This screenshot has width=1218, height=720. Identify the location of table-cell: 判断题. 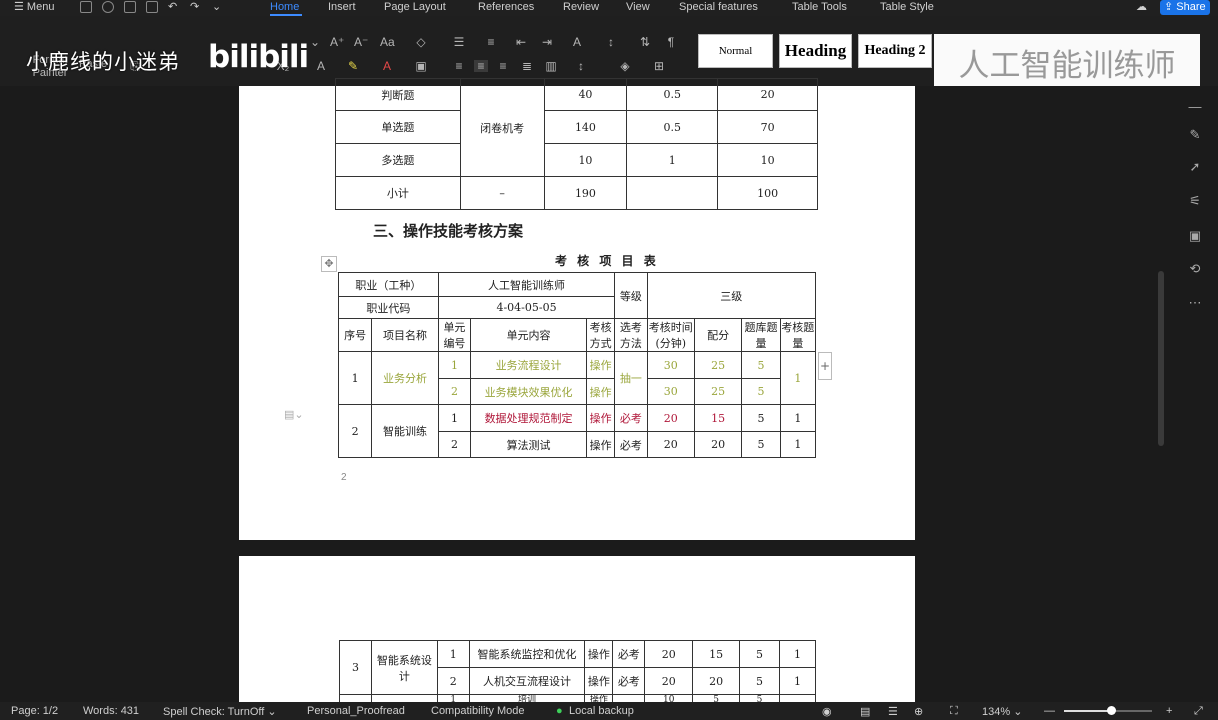
(398, 94).